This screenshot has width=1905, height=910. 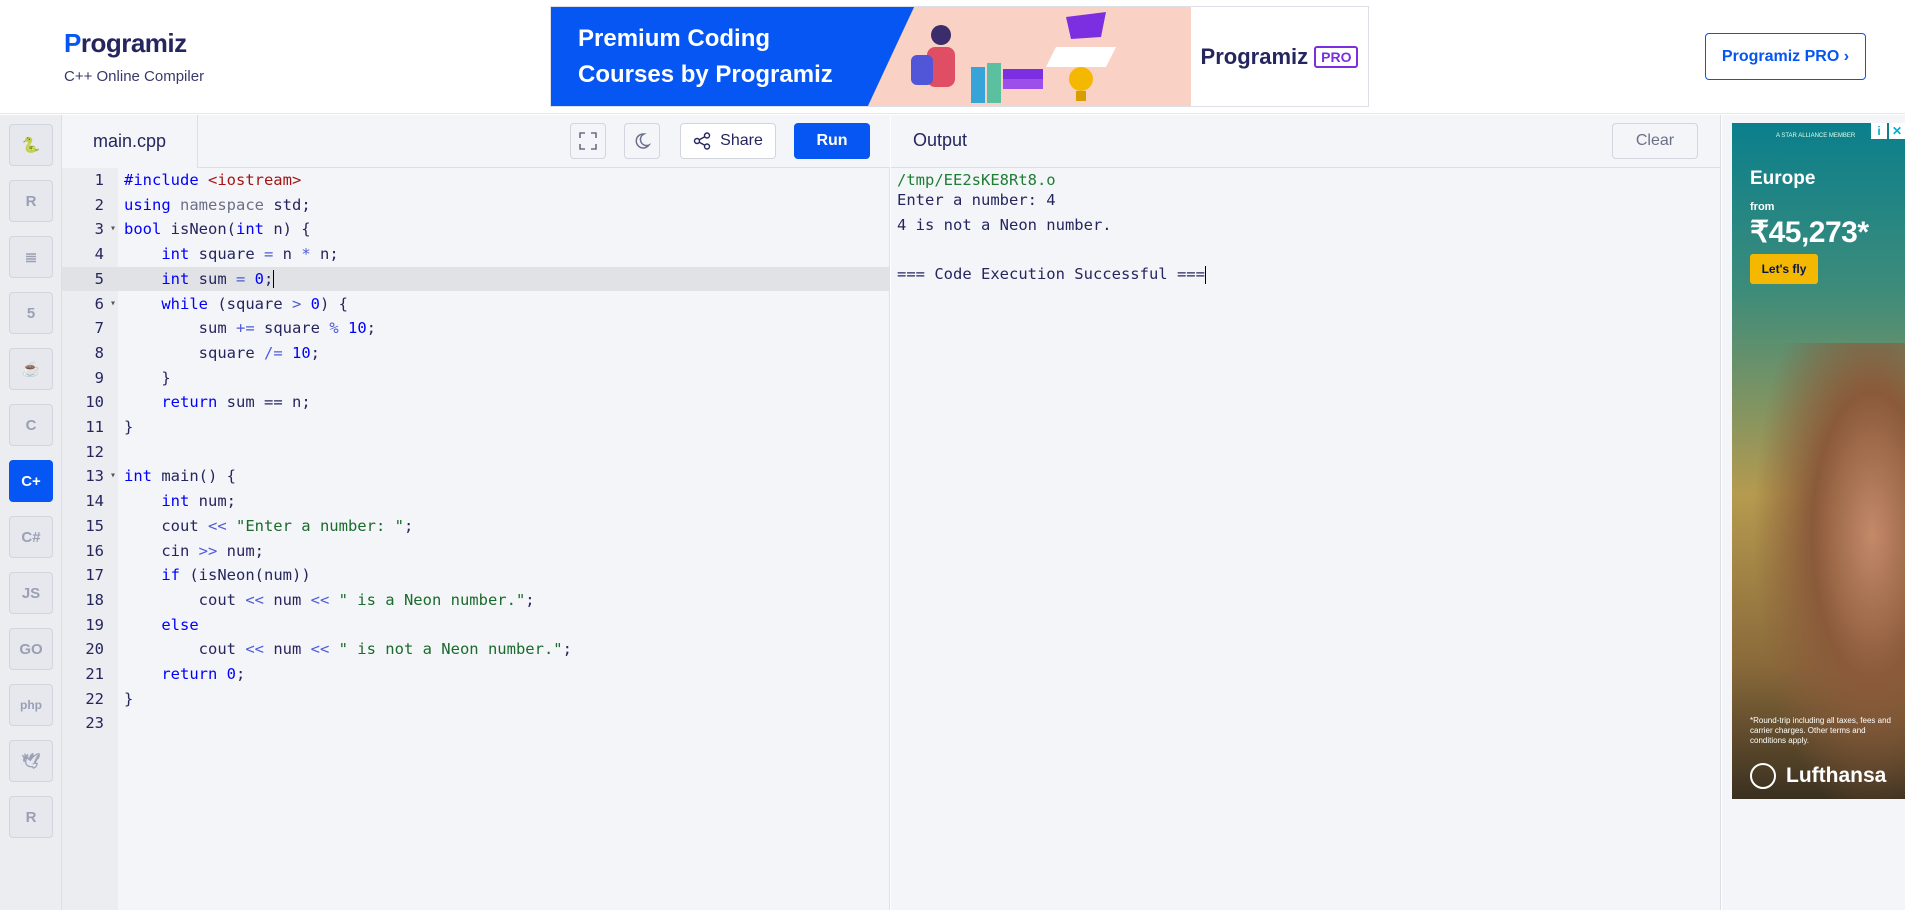 I want to click on cpp-icon: C+, so click(x=31, y=481).